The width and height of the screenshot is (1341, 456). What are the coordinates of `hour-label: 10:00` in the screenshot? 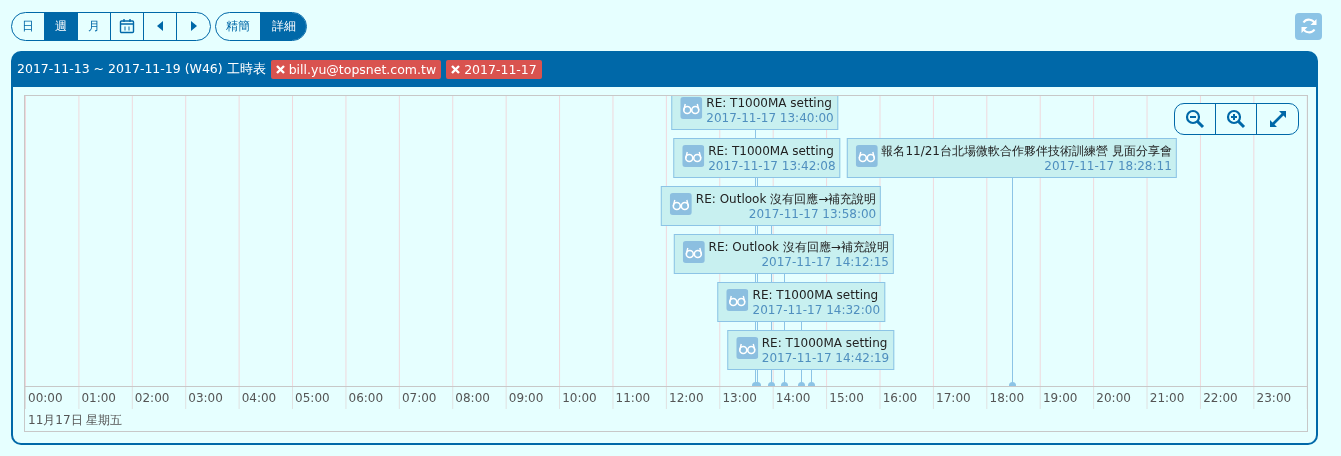 It's located at (579, 398).